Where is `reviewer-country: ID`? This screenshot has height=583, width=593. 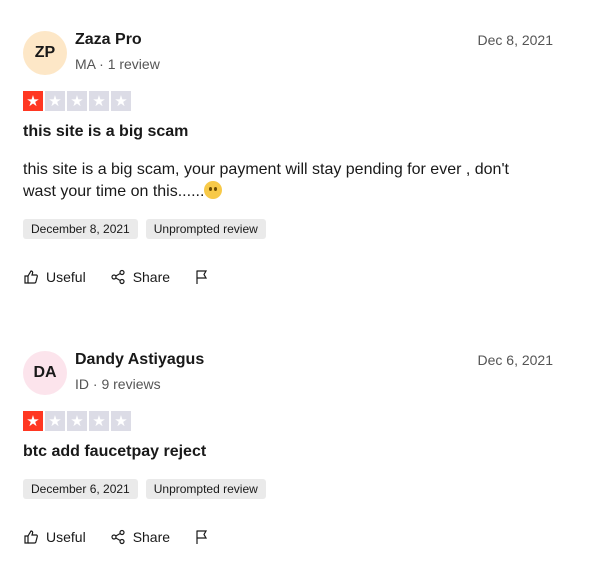 reviewer-country: ID is located at coordinates (82, 384).